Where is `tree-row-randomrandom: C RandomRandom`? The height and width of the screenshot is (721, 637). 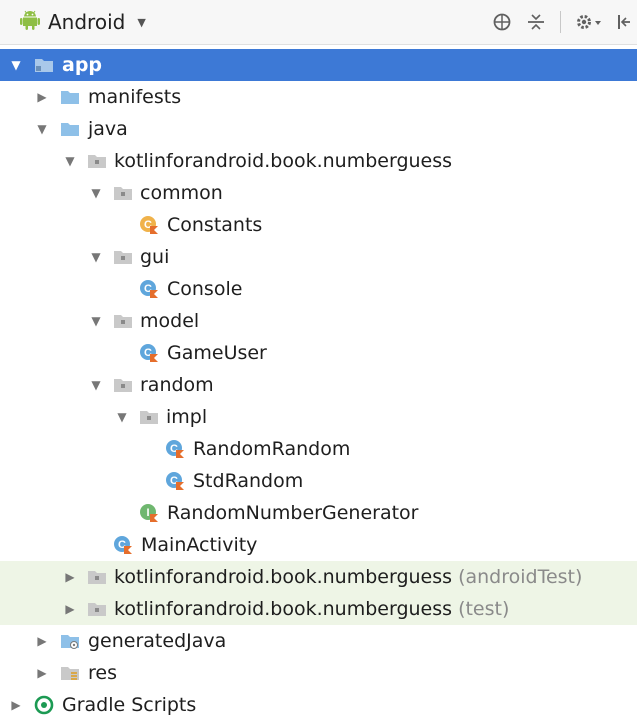 tree-row-randomrandom: C RandomRandom is located at coordinates (318, 449).